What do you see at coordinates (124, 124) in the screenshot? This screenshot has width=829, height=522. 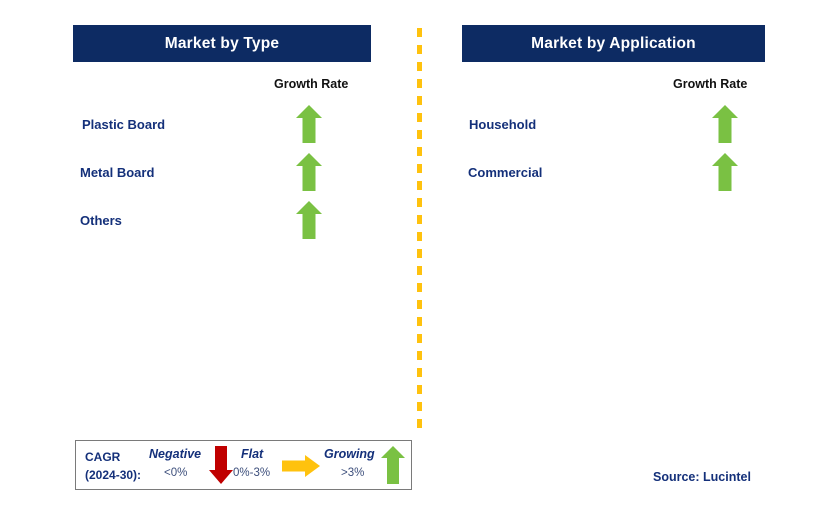 I see `segment-label-plastic-board: Plastic Board` at bounding box center [124, 124].